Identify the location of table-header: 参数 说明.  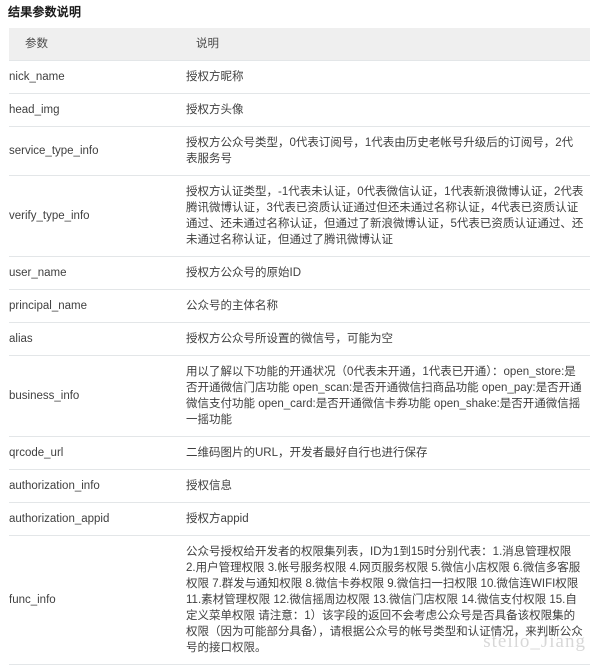
(299, 44).